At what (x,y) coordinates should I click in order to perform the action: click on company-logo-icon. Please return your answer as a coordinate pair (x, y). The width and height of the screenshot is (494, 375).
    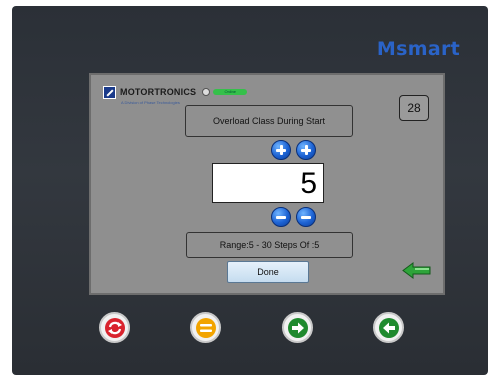
    Looking at the image, I should click on (109, 92).